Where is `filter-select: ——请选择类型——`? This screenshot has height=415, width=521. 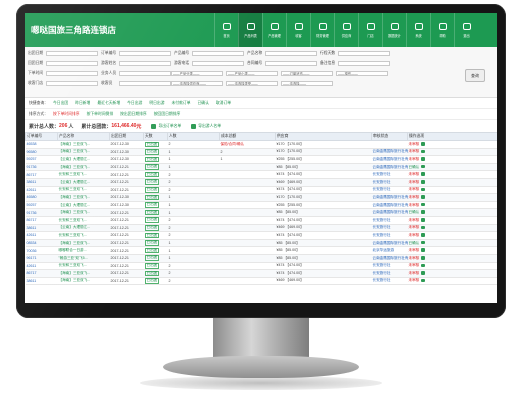
filter-select: ——请选择类型—— is located at coordinates (252, 83).